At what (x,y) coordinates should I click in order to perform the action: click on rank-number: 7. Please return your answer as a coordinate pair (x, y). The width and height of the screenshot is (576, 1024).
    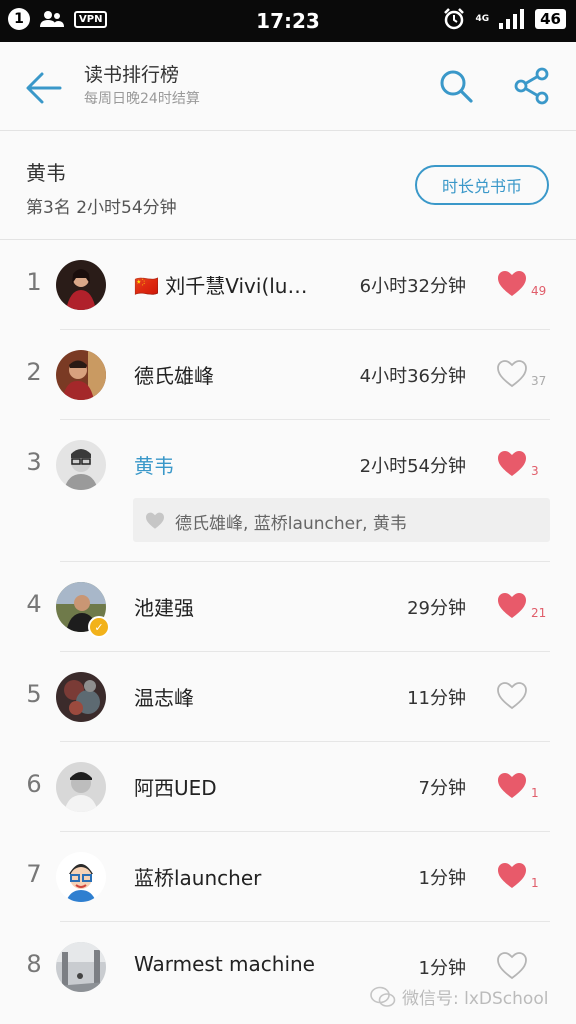
    Looking at the image, I should click on (34, 874).